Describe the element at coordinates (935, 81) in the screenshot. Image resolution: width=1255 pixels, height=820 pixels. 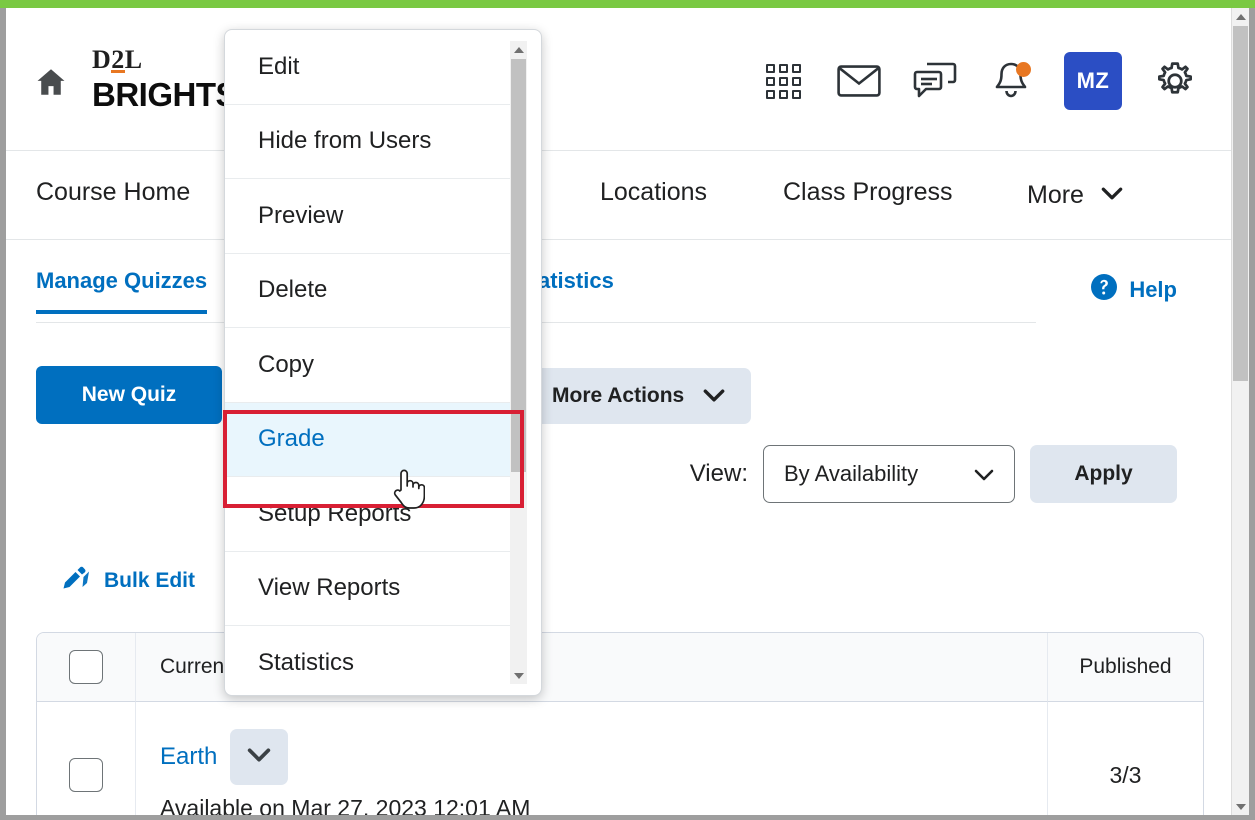
I see `chat-bubbles-icon` at that location.